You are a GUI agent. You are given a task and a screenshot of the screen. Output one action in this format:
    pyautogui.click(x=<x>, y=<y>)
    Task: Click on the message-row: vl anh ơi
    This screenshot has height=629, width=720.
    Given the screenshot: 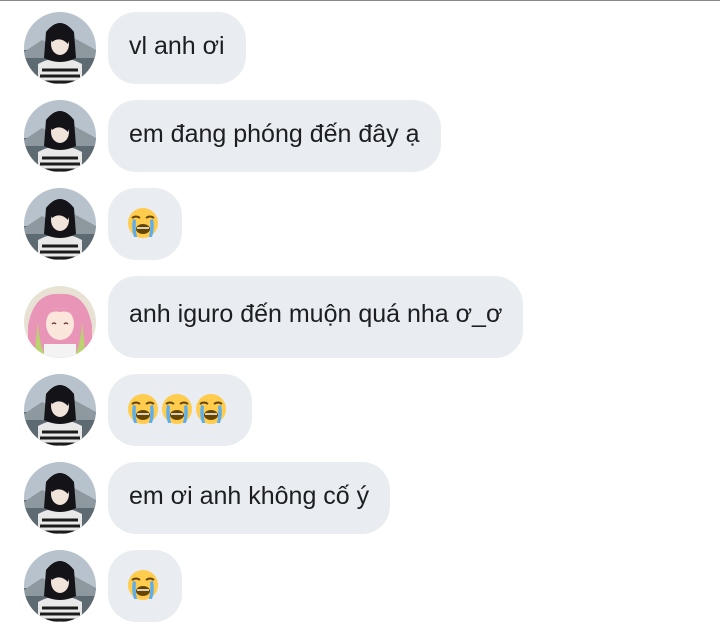 What is the action you would take?
    pyautogui.click(x=360, y=48)
    